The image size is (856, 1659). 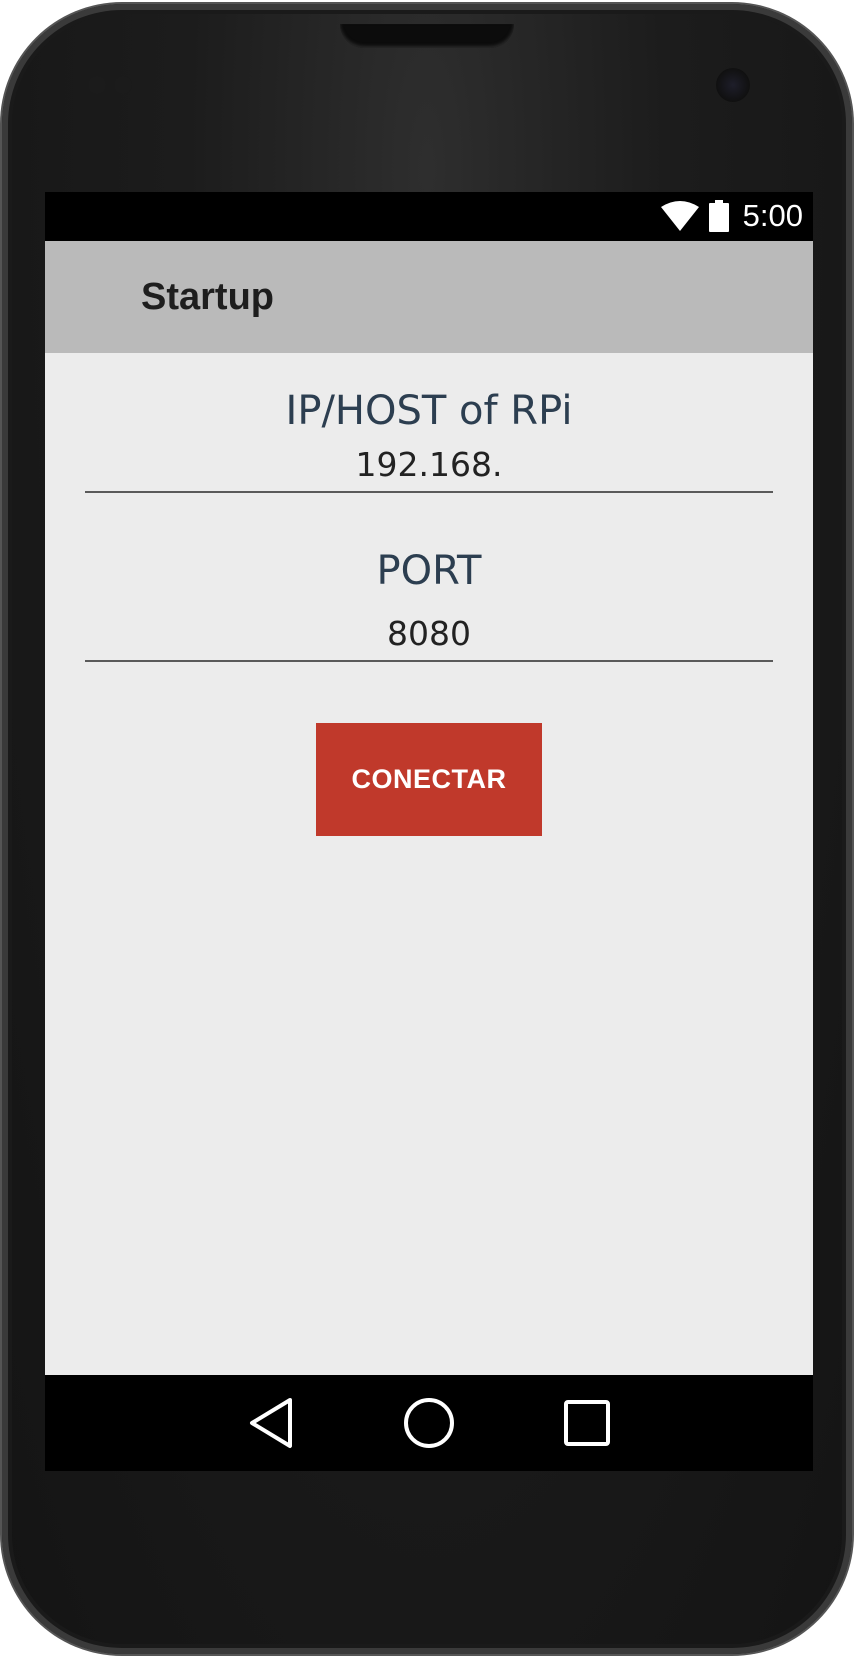 I want to click on front-camera, so click(x=733, y=85).